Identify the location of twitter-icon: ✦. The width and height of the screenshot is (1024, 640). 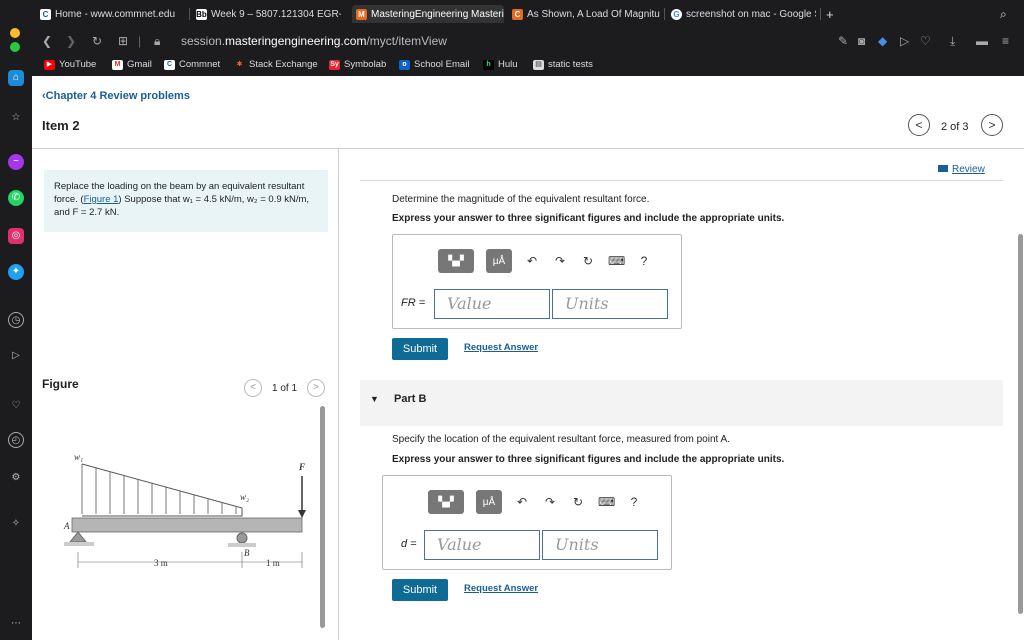
(16, 272).